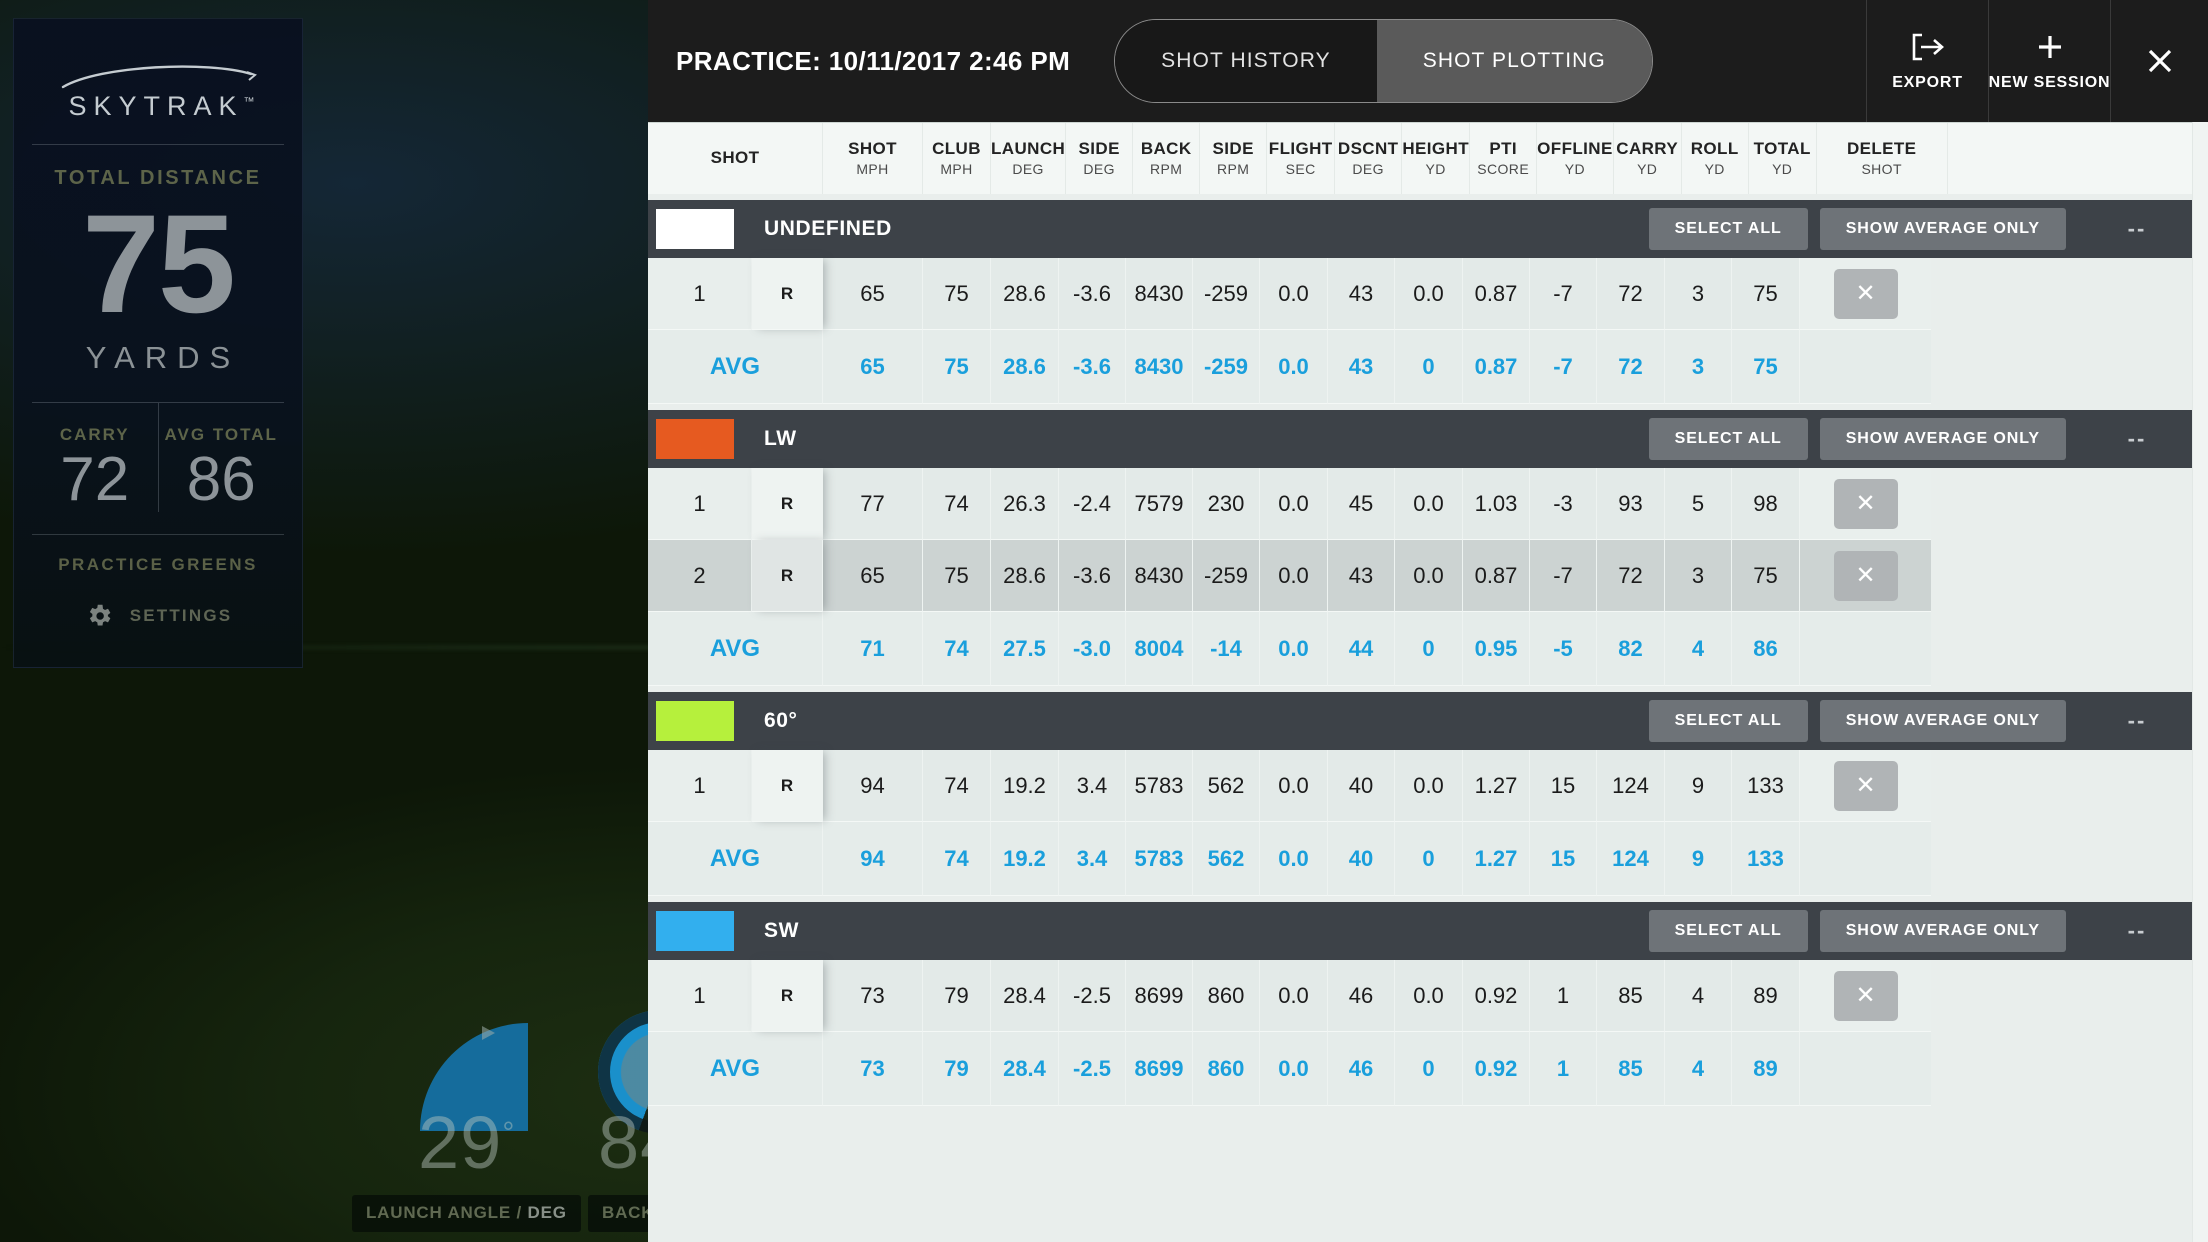 The height and width of the screenshot is (1242, 2208). What do you see at coordinates (95, 457) in the screenshot?
I see `stat-carry: CARRY 72` at bounding box center [95, 457].